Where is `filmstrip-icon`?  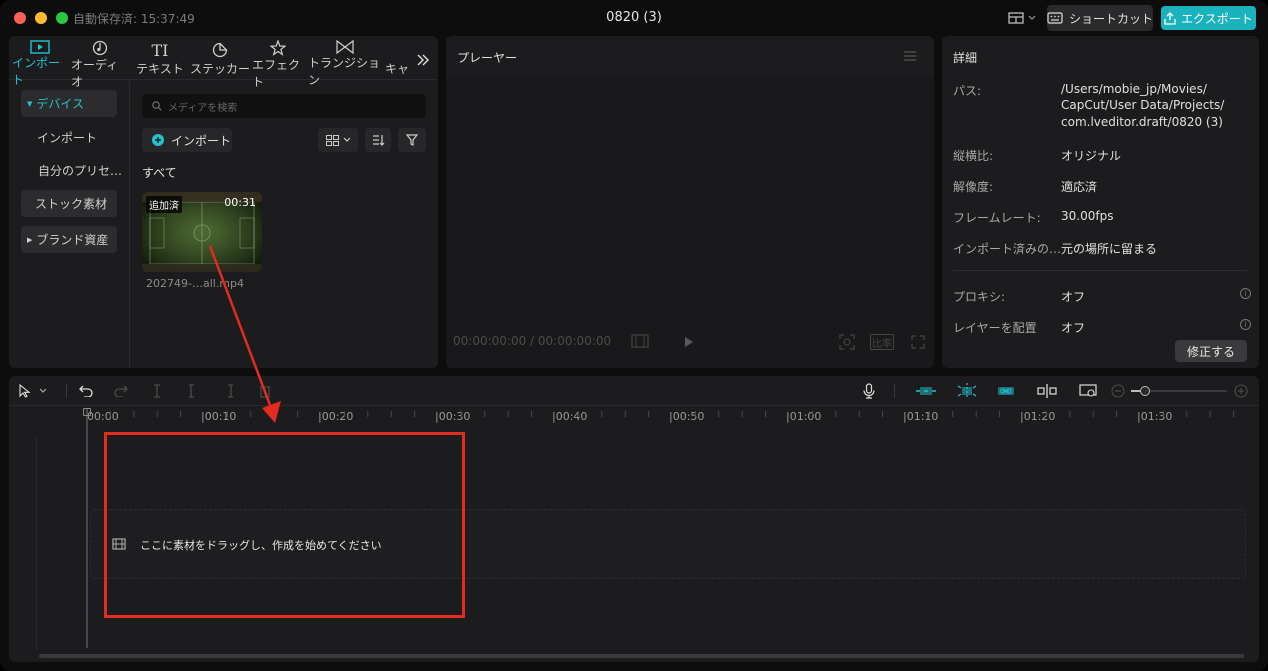
filmstrip-icon is located at coordinates (640, 341).